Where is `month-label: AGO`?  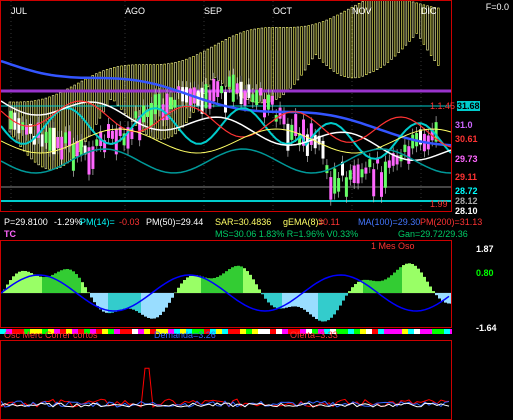 month-label: AGO is located at coordinates (135, 11).